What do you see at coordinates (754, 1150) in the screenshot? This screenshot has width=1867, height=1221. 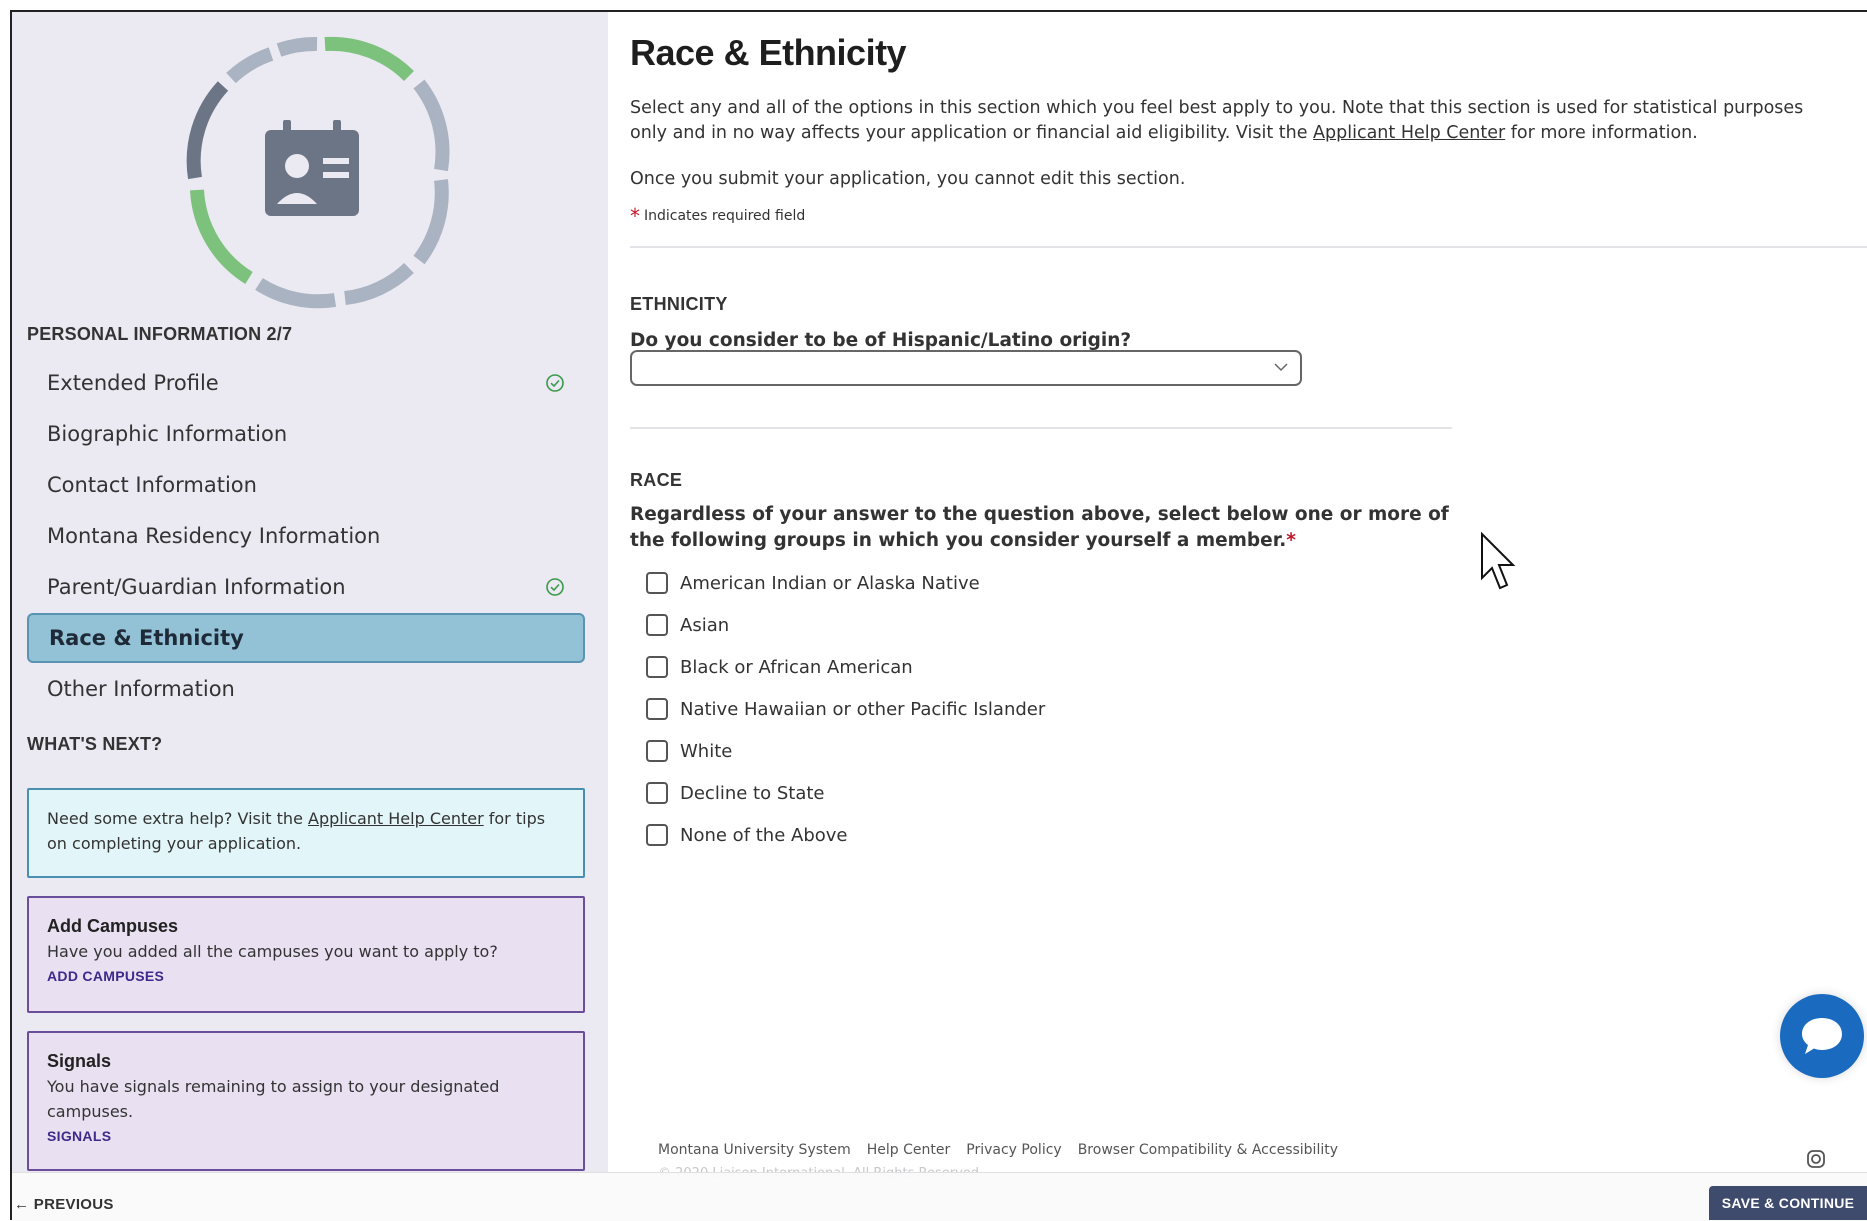 I see `footer-link-mus: Montana University System` at bounding box center [754, 1150].